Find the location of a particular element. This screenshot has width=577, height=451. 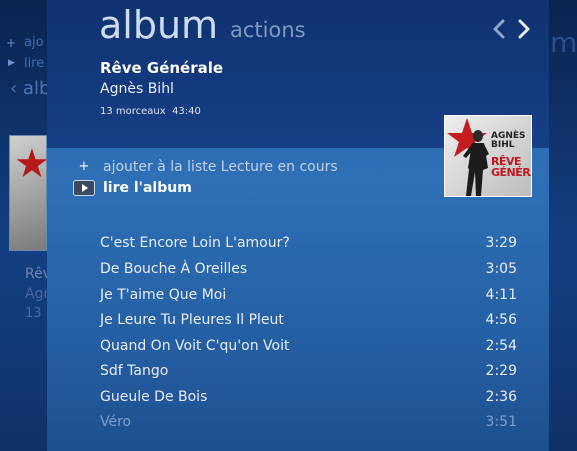

background-right-text: m is located at coordinates (563, 42).